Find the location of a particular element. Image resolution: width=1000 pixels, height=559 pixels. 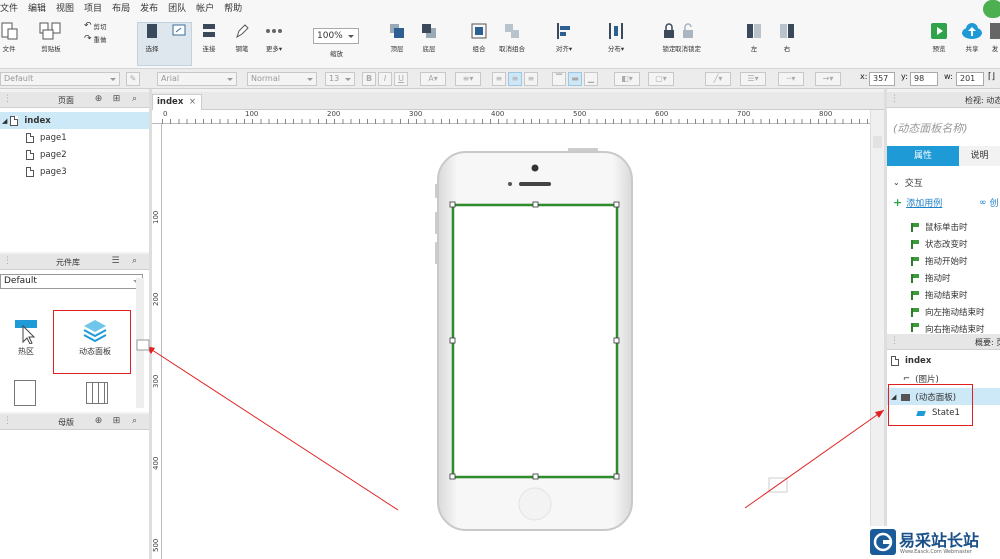

fill-color-button: ◧▾ is located at coordinates (627, 79).